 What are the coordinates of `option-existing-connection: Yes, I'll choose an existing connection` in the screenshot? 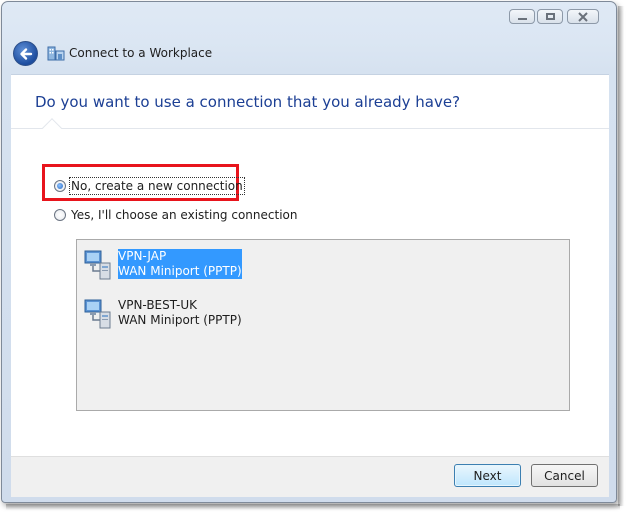 It's located at (175, 215).